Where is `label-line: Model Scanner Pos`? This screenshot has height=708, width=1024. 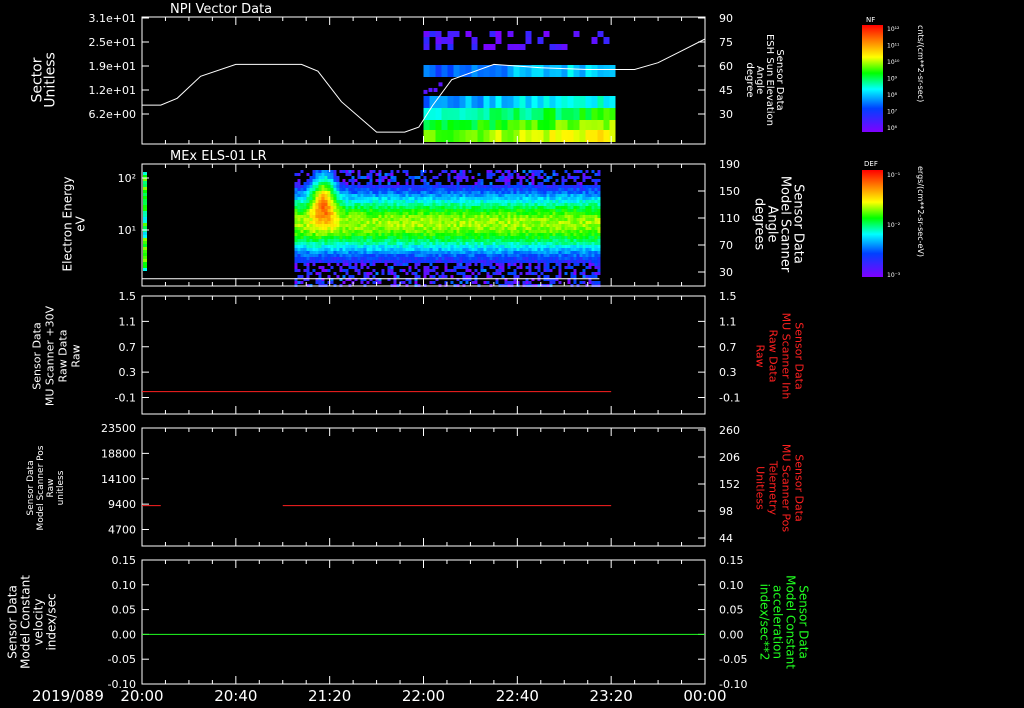
label-line: Model Scanner Pos is located at coordinates (41, 487).